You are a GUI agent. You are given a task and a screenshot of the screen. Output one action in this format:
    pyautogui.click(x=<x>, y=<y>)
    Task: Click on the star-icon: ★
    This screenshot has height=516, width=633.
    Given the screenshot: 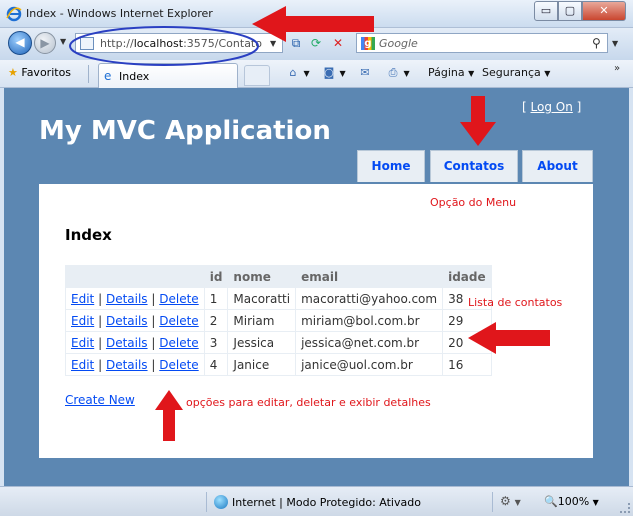 What is the action you would take?
    pyautogui.click(x=13, y=72)
    